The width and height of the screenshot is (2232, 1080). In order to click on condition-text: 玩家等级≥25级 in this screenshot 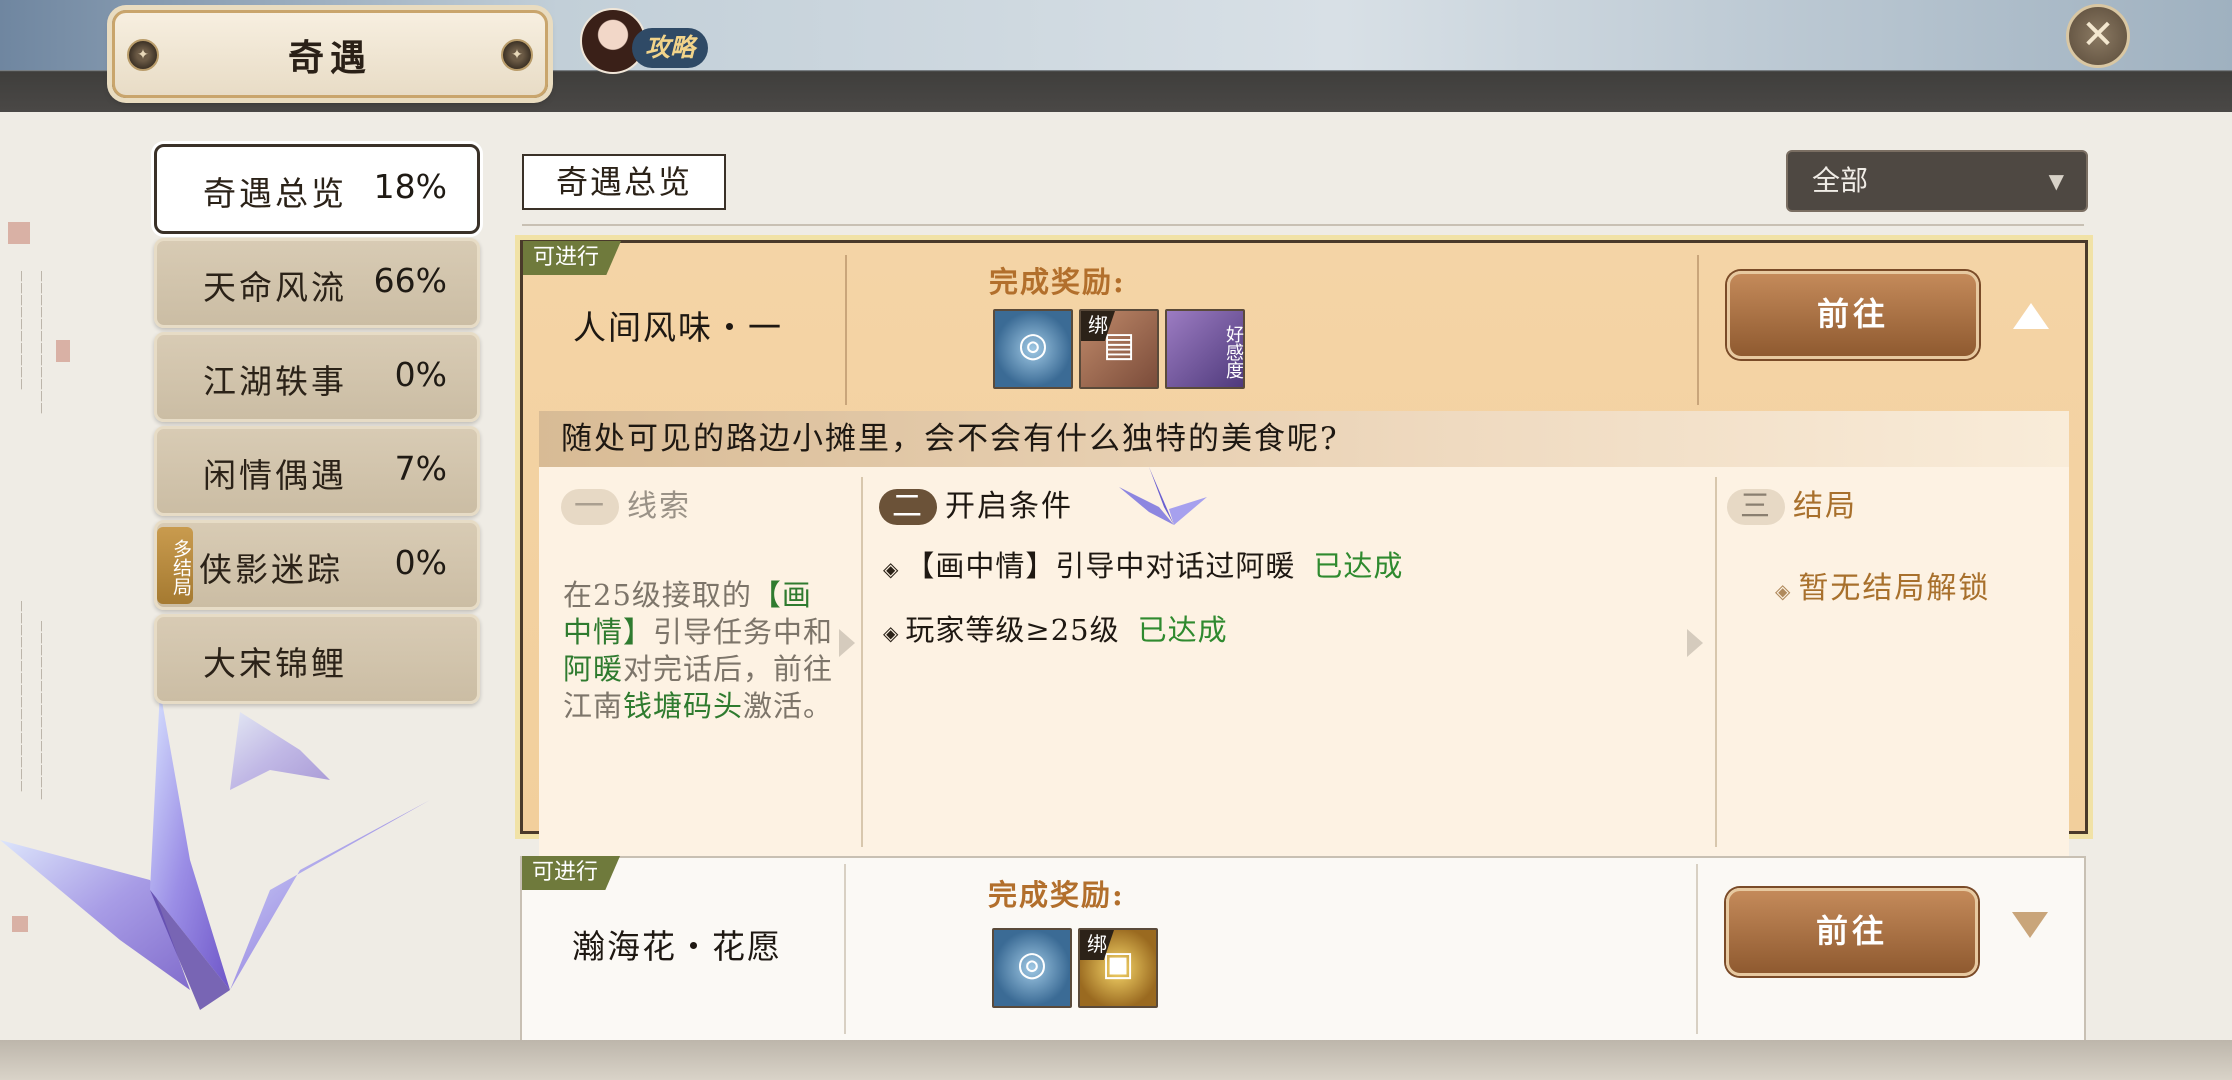, I will do `click(1012, 630)`.